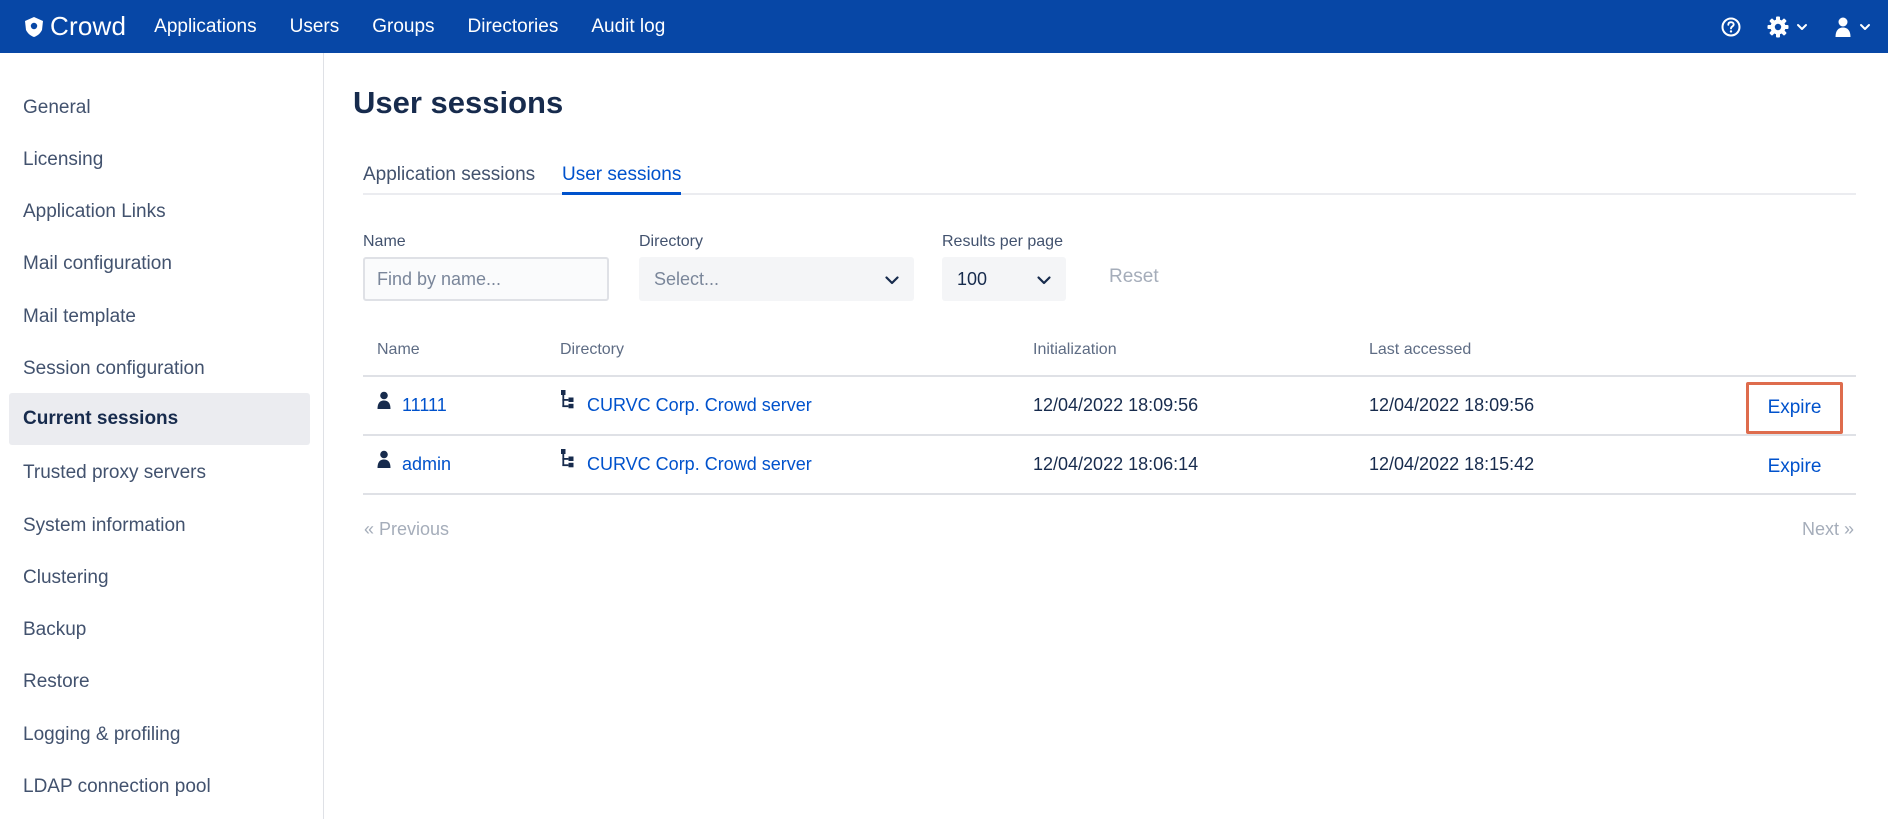 The height and width of the screenshot is (819, 1888). What do you see at coordinates (34, 26) in the screenshot?
I see `crowd-logo-icon` at bounding box center [34, 26].